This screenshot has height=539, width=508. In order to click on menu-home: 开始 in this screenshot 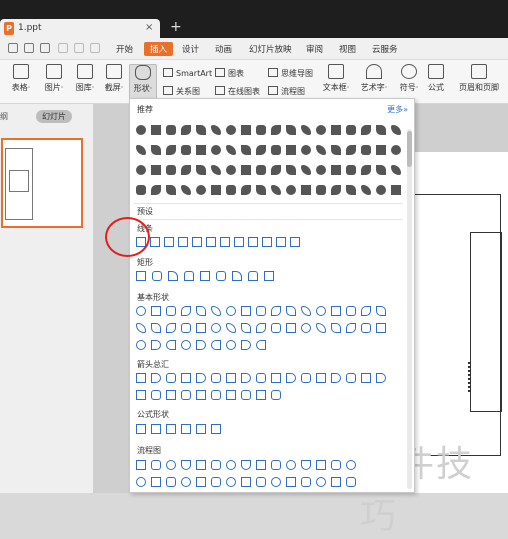, I will do `click(124, 49)`.